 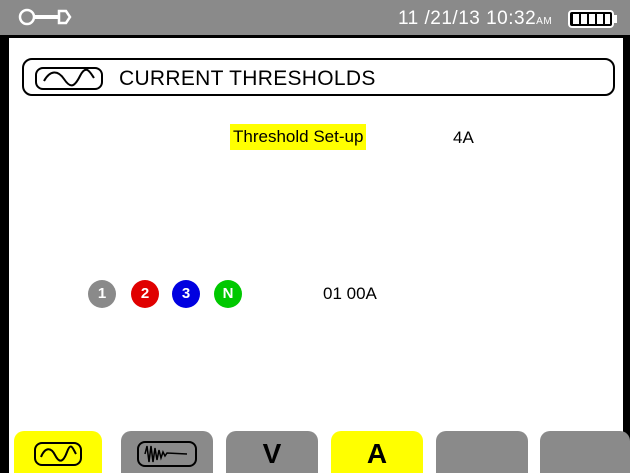 I want to click on date-time: 11 /21/13 10:32AM, so click(x=475, y=19).